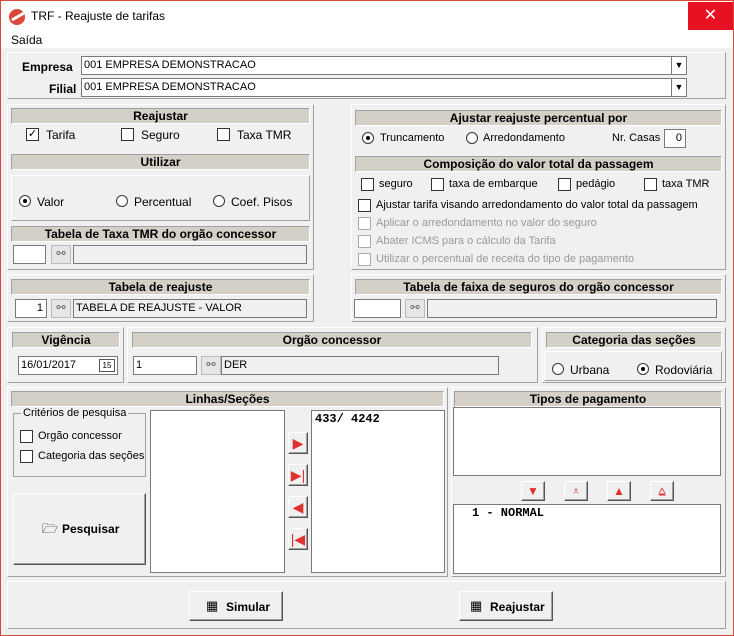  I want to click on percentual-label: Percentual, so click(163, 202).